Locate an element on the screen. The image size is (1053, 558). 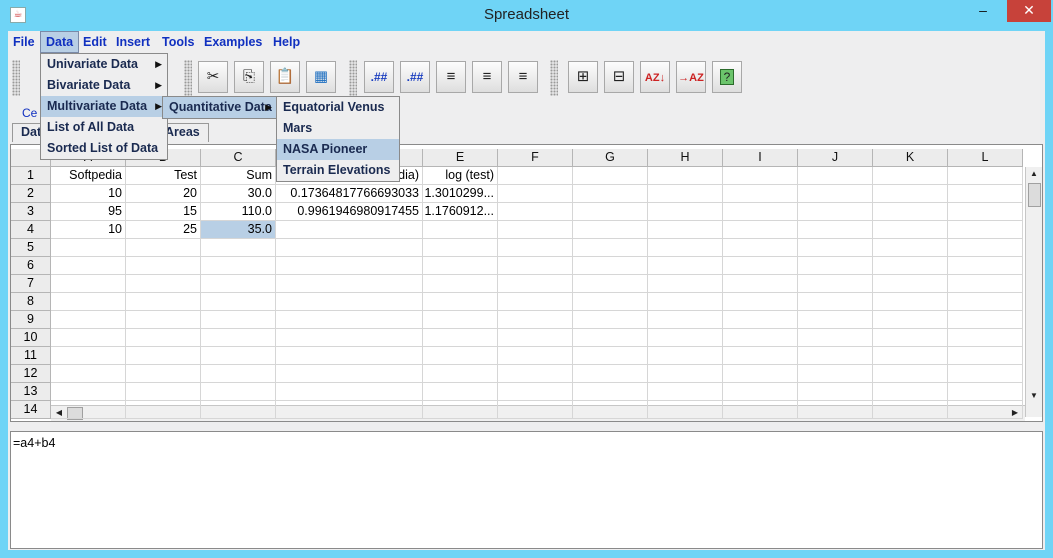
row-header: 10 is located at coordinates (31, 338).